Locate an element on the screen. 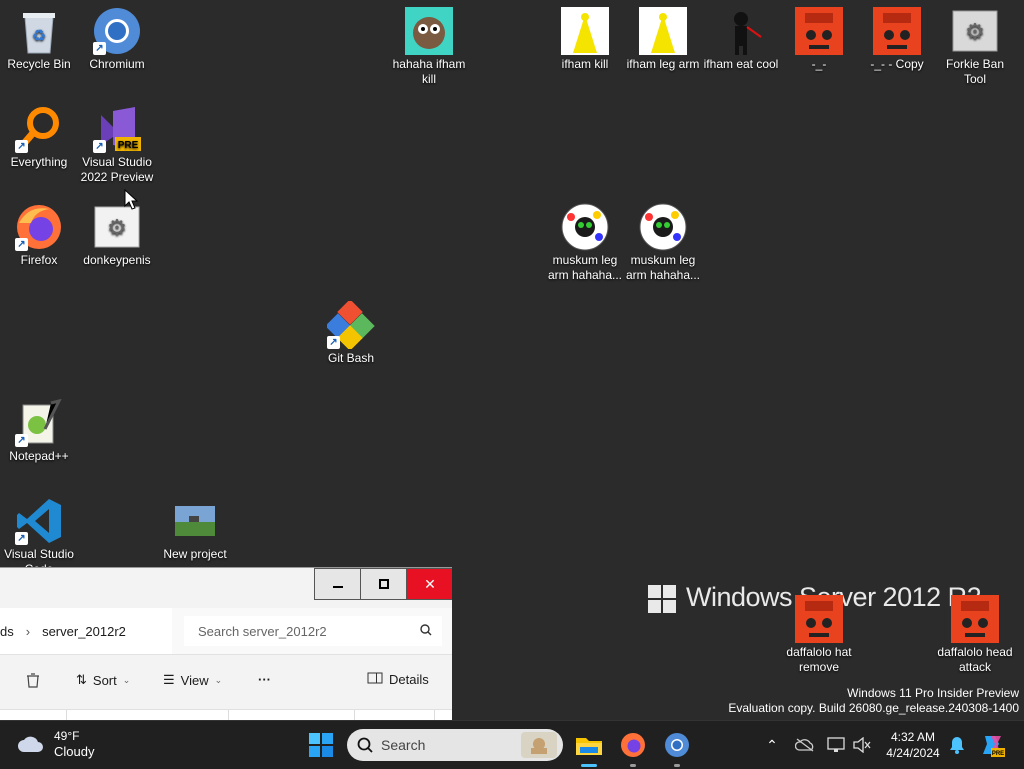 The width and height of the screenshot is (1024, 769). close-button: ✕ is located at coordinates (429, 584).